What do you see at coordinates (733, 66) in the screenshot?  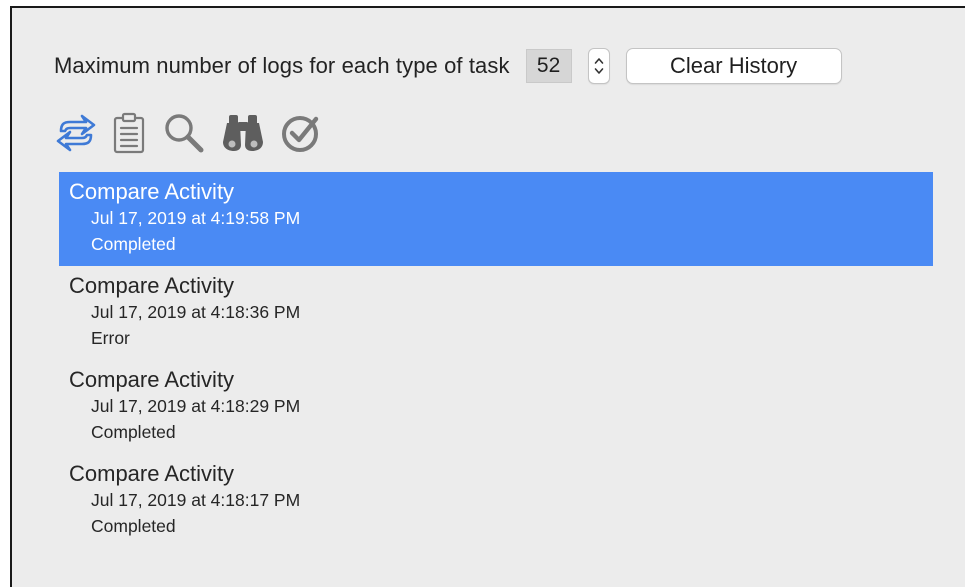 I see `clear-history-button: Clear History` at bounding box center [733, 66].